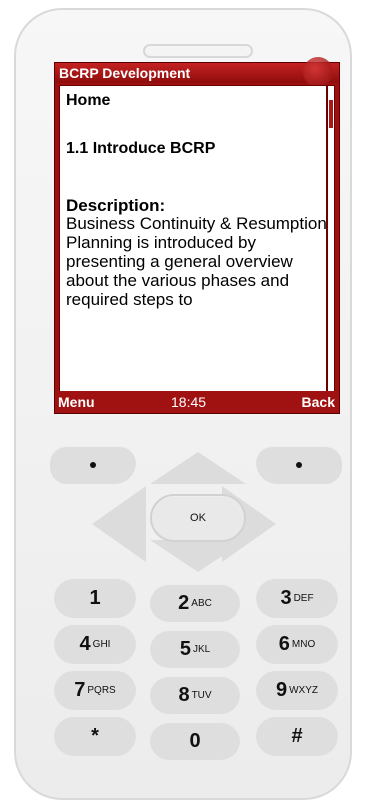 Image resolution: width=365 pixels, height=808 pixels. I want to click on home-heading: Home, so click(88, 100).